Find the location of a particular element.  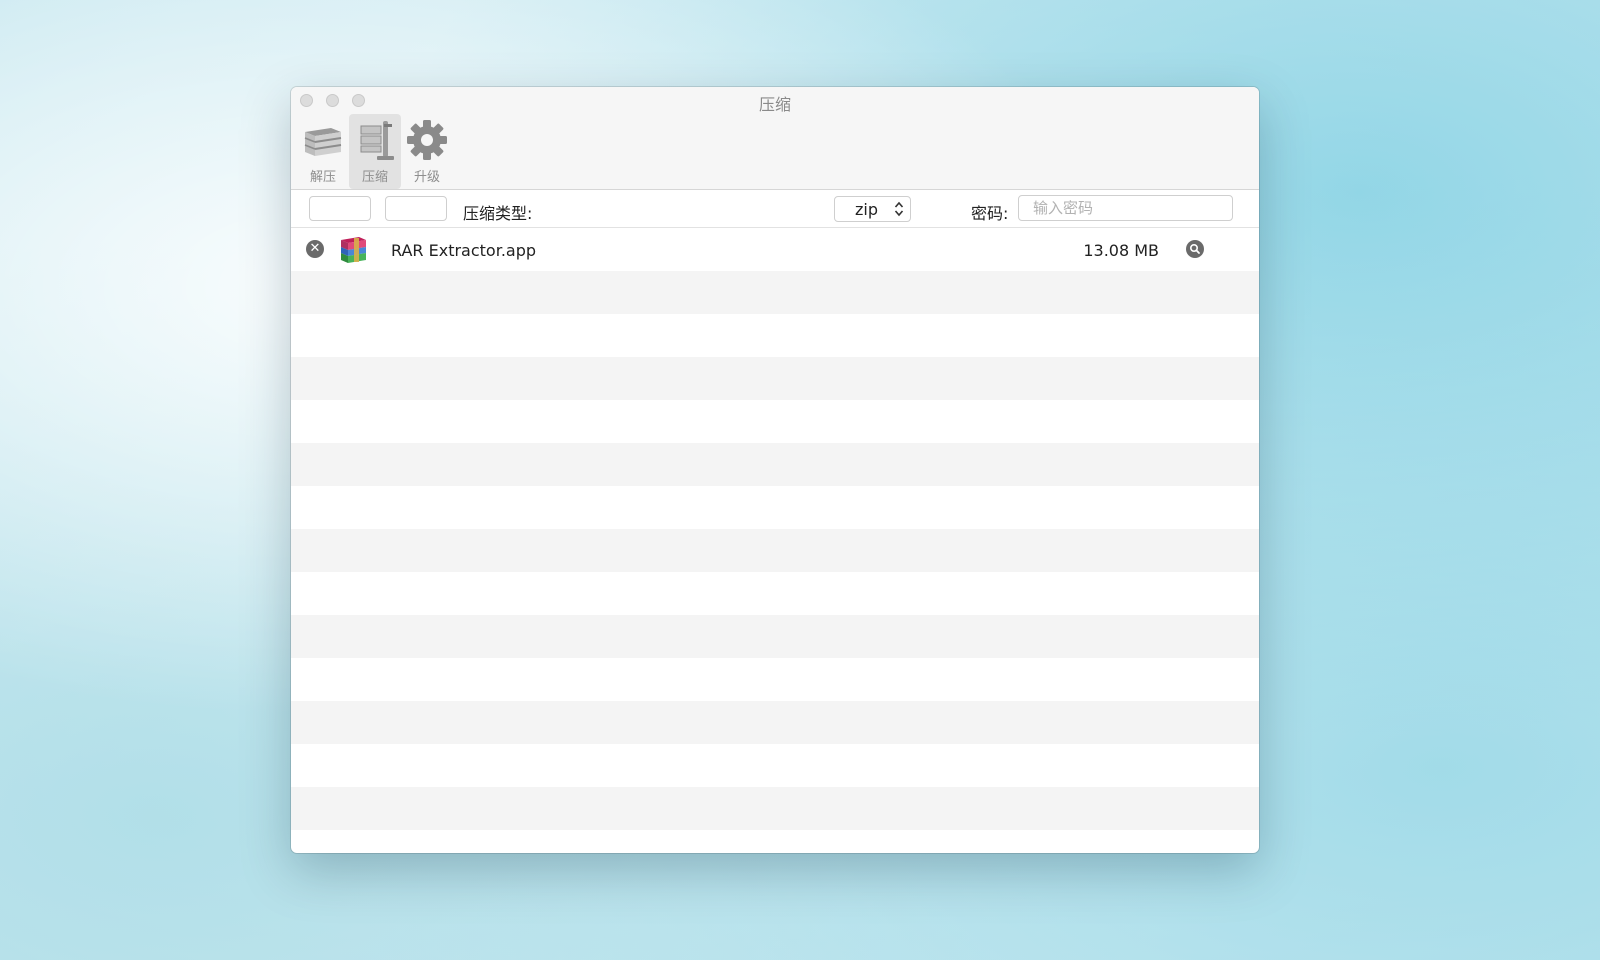

toolbar-compress-button: 压缩 is located at coordinates (375, 151).